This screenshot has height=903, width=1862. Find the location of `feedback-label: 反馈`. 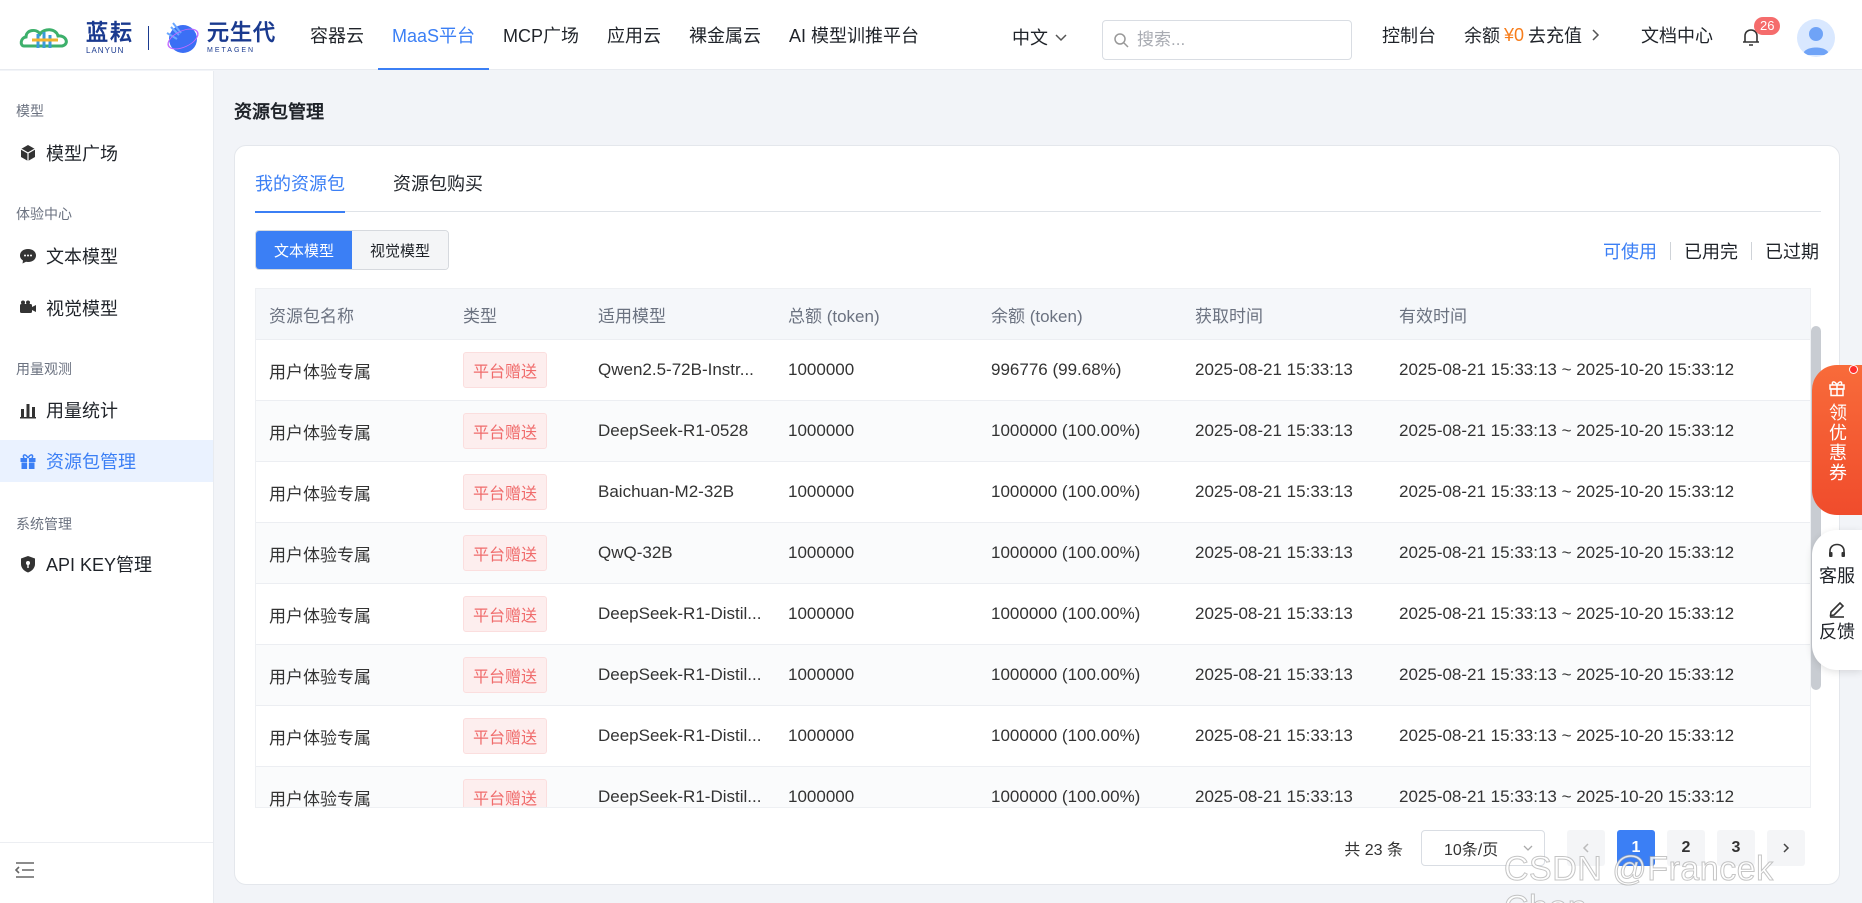

feedback-label: 反馈 is located at coordinates (1837, 632).